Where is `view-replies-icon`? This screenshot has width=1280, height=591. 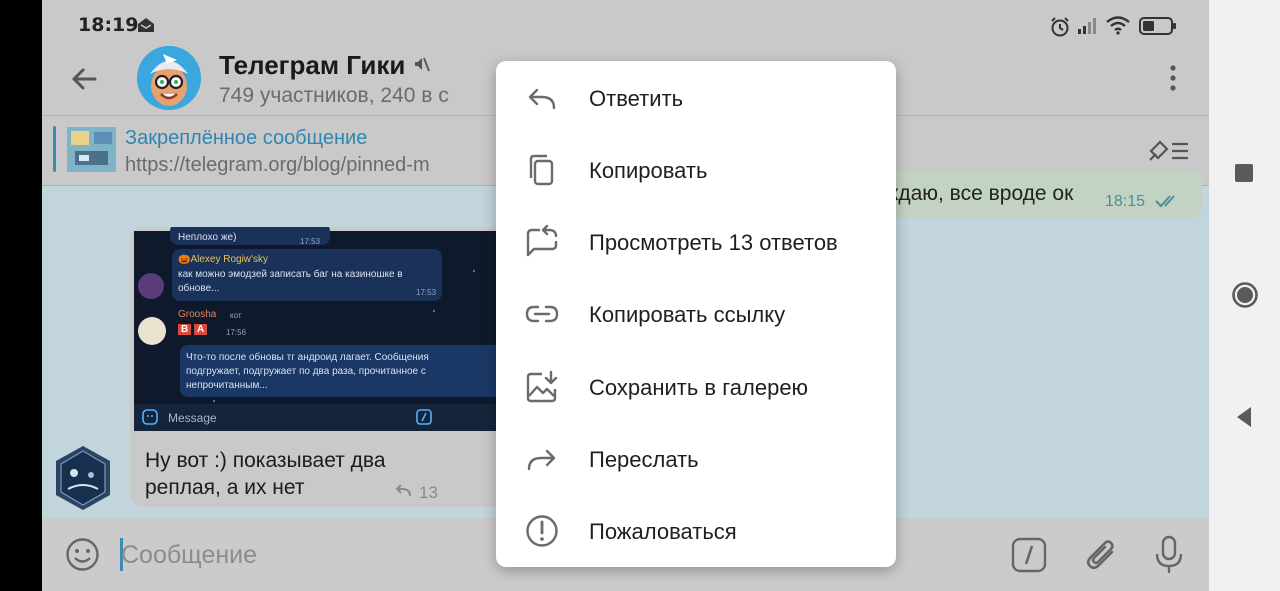 view-replies-icon is located at coordinates (542, 240).